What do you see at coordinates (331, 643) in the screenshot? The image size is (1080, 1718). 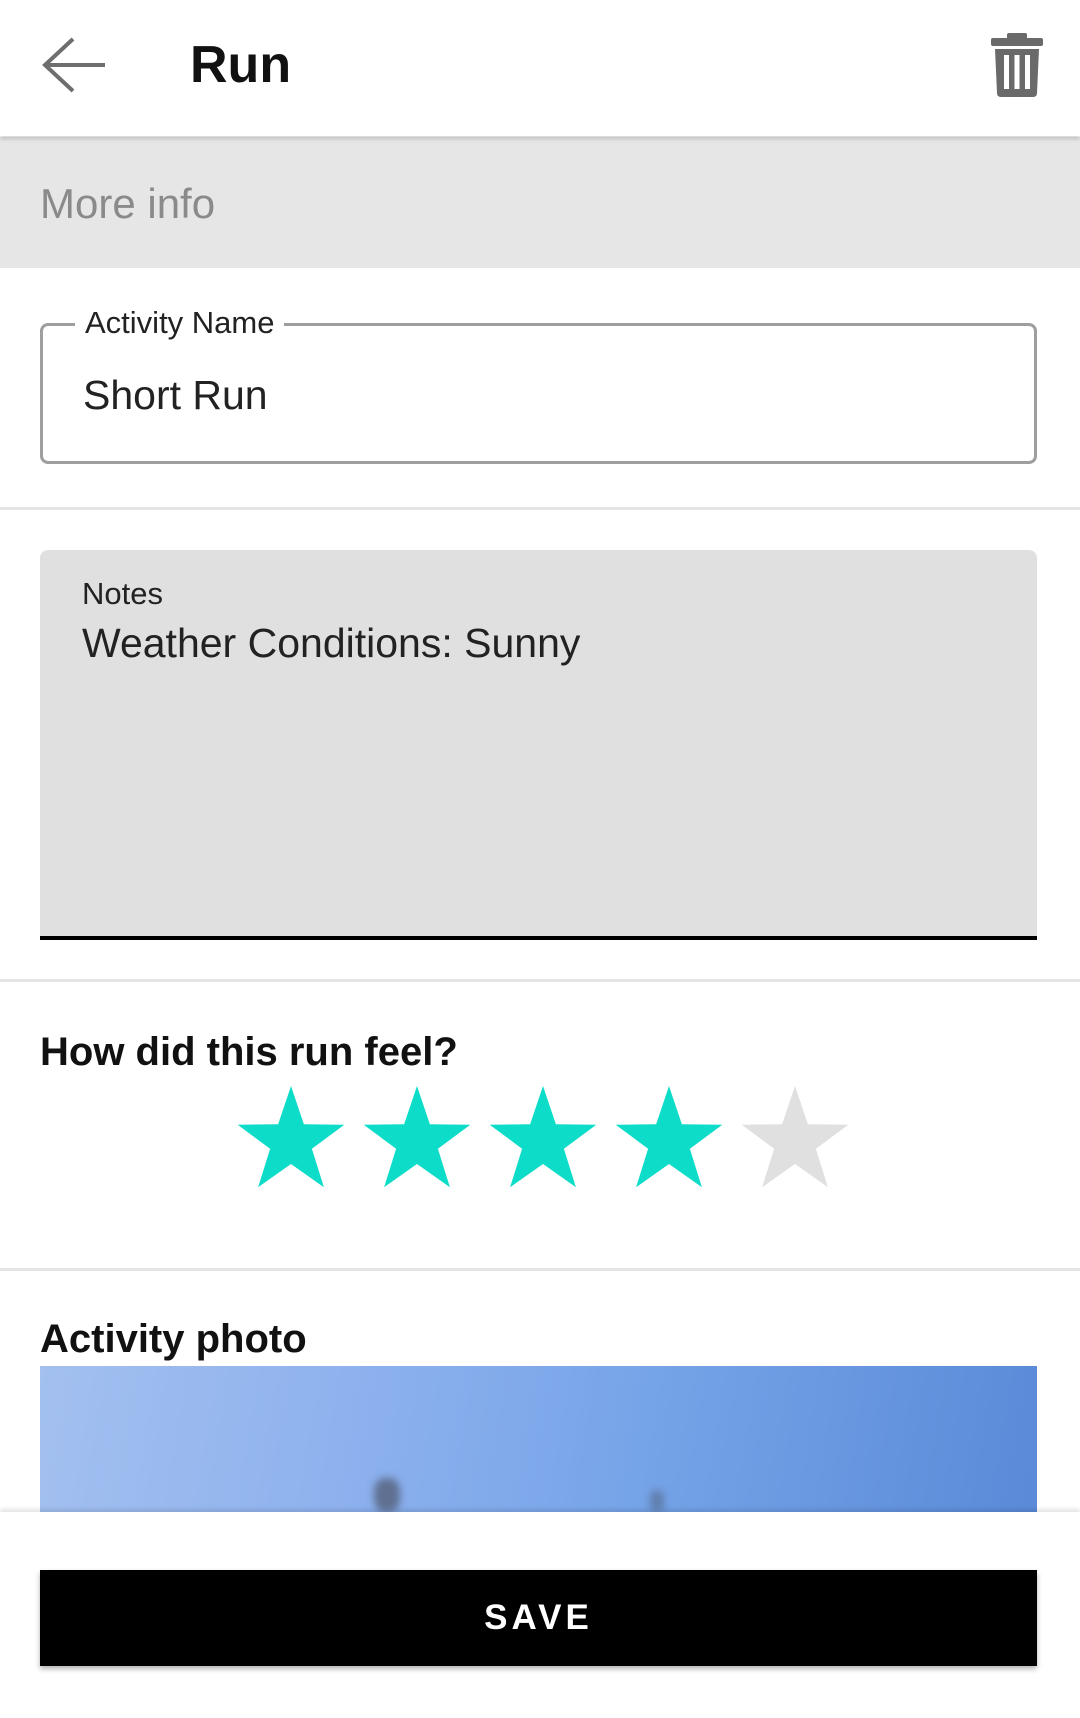 I see `notes-value: Weather Conditions: Sunny` at bounding box center [331, 643].